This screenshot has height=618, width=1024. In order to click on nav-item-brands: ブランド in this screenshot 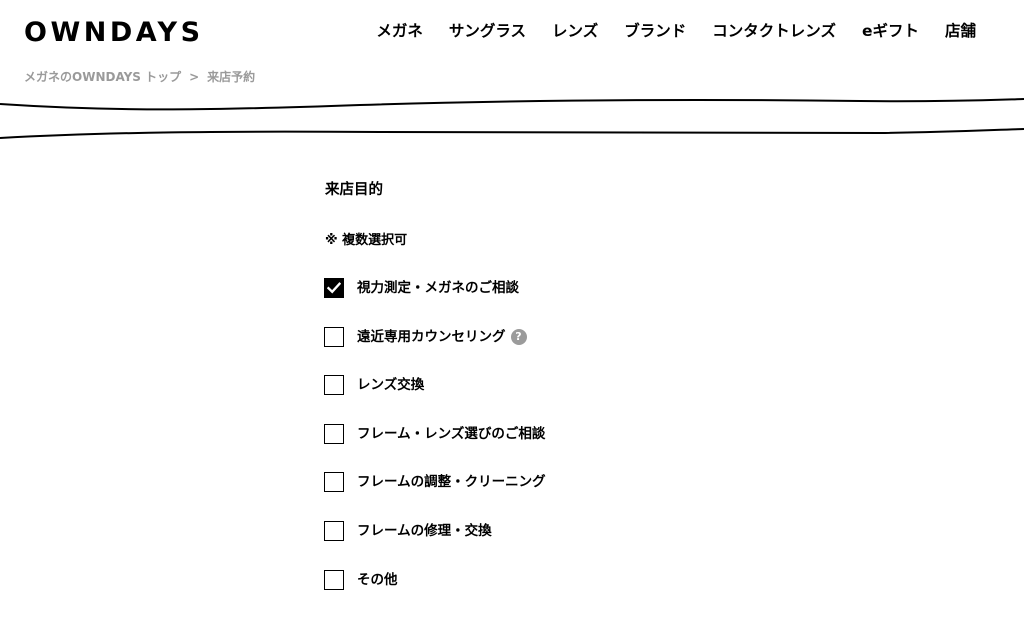, I will do `click(655, 31)`.